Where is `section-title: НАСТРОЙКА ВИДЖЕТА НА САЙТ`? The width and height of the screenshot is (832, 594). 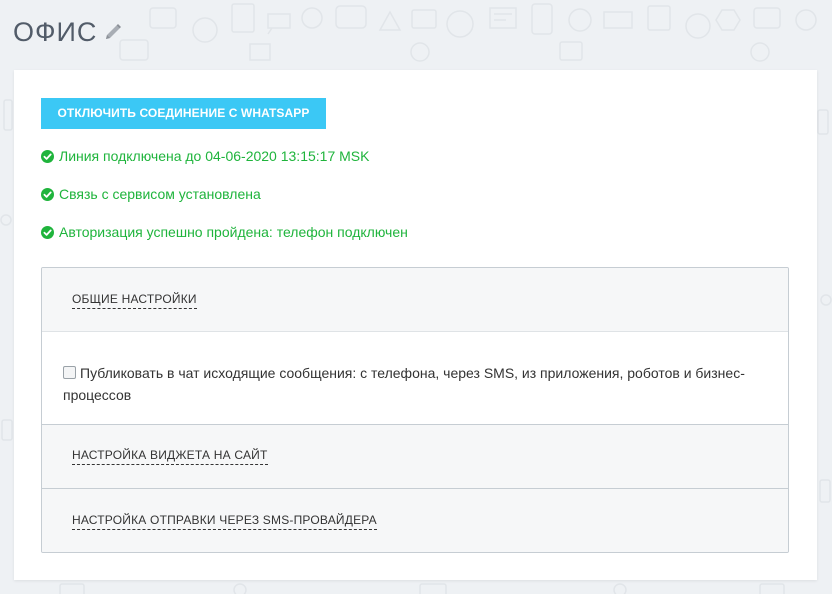 section-title: НАСТРОЙКА ВИДЖЕТА НА САЙТ is located at coordinates (170, 456).